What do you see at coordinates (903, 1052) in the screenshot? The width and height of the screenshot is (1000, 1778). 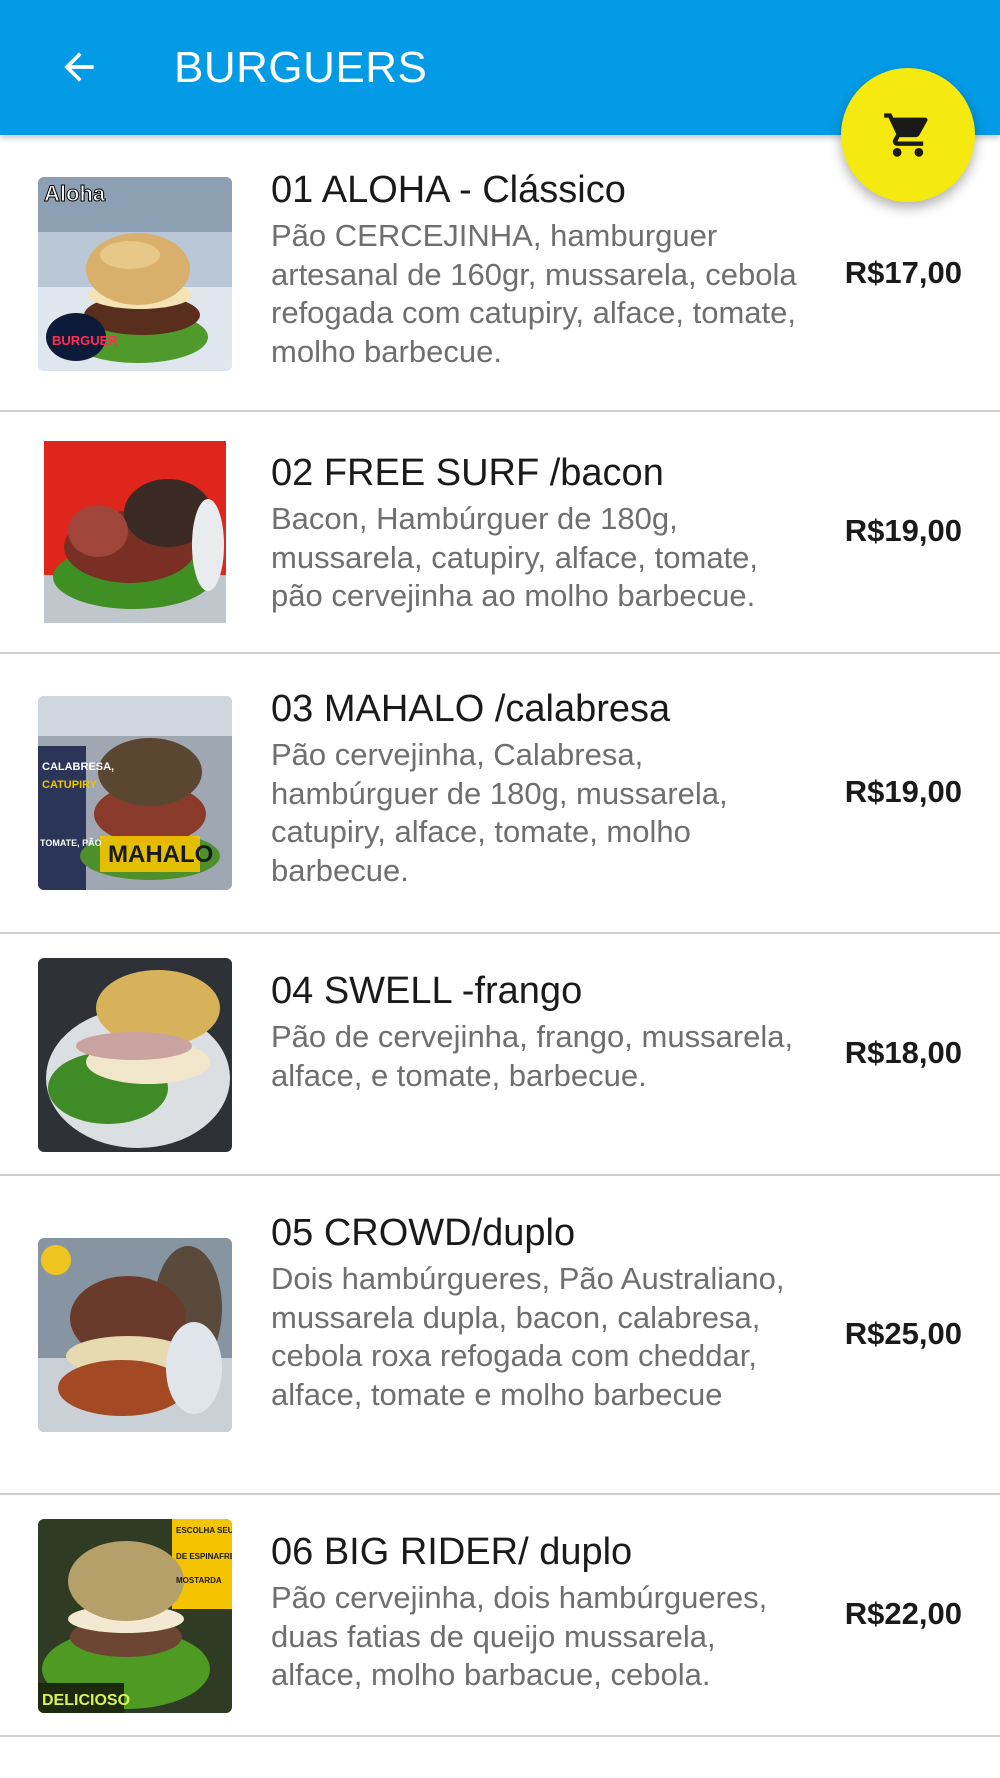 I see `item-price: R$18,00` at bounding box center [903, 1052].